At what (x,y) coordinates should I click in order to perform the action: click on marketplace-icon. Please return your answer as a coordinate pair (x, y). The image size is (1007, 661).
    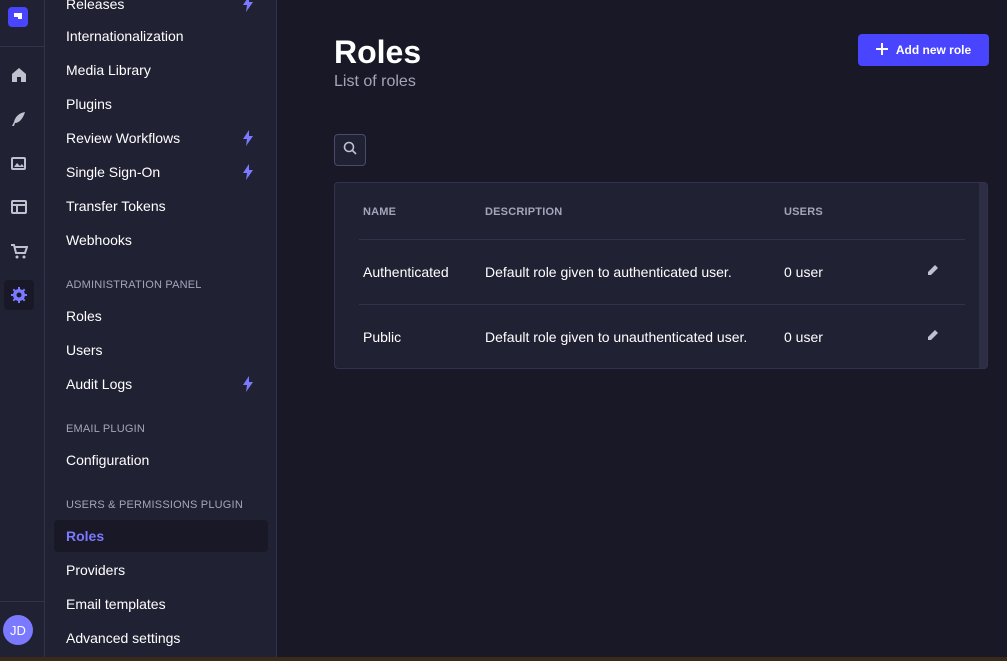
    Looking at the image, I should click on (19, 251).